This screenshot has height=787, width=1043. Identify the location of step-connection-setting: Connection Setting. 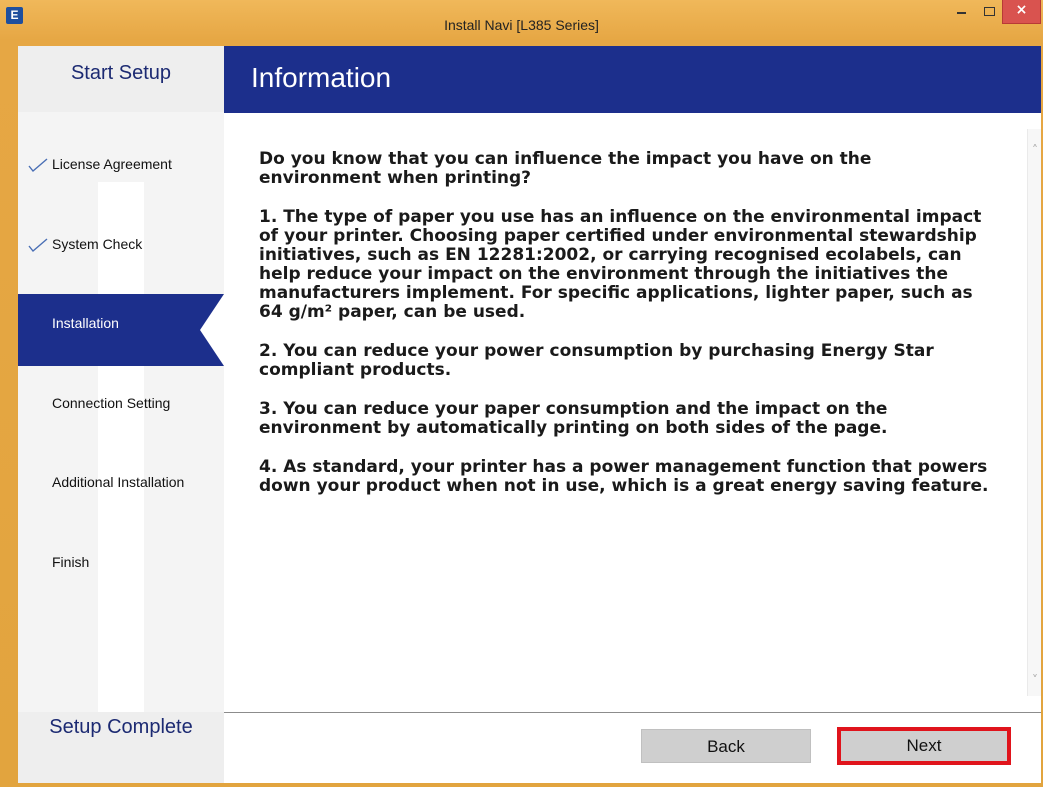
(121, 404).